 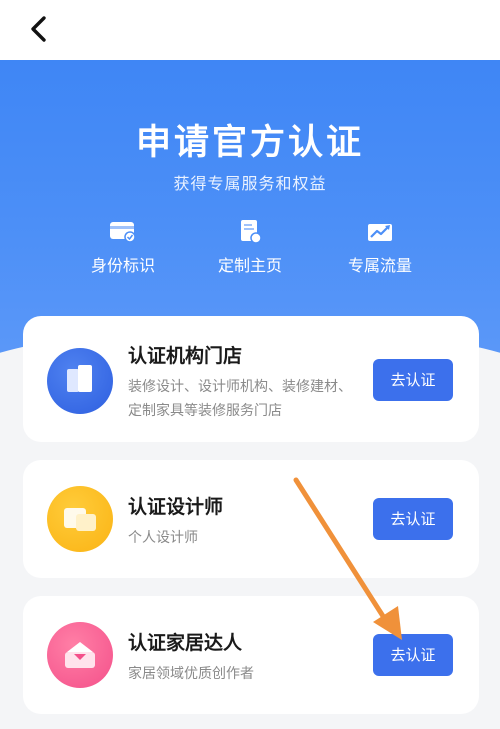 I want to click on home-expert-icon, so click(x=80, y=655).